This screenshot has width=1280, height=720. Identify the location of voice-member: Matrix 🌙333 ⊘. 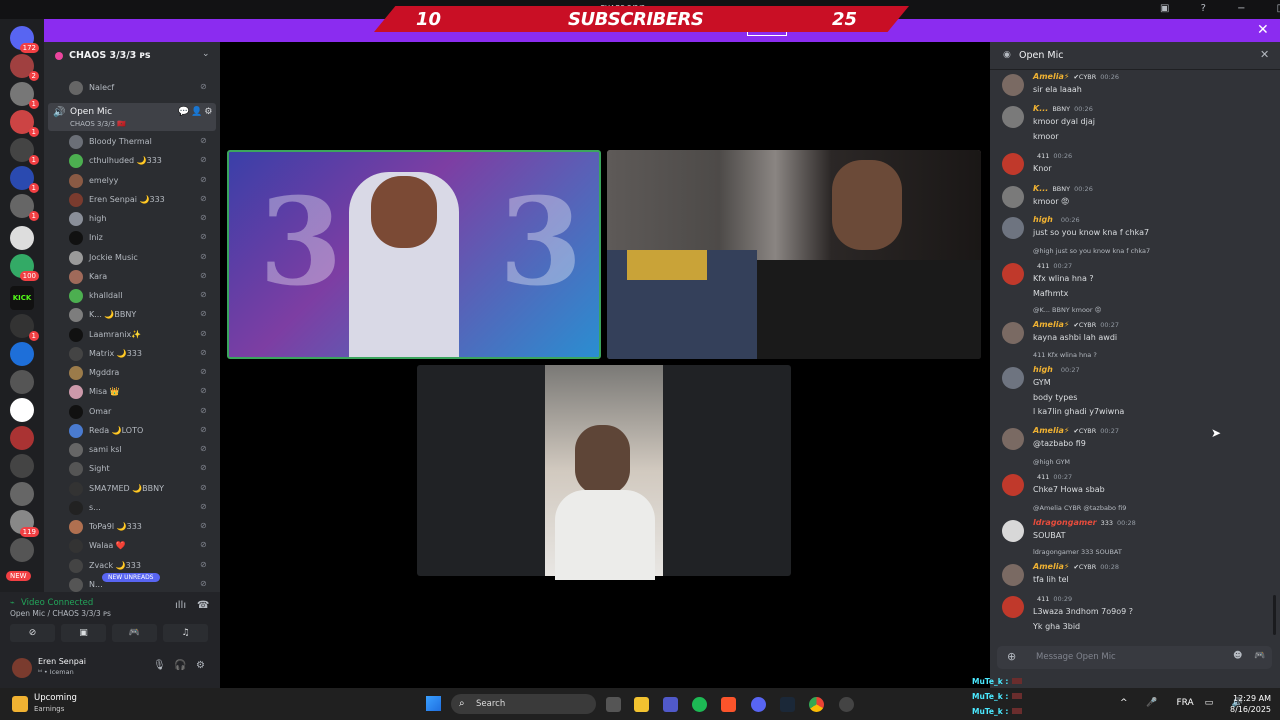
(132, 354).